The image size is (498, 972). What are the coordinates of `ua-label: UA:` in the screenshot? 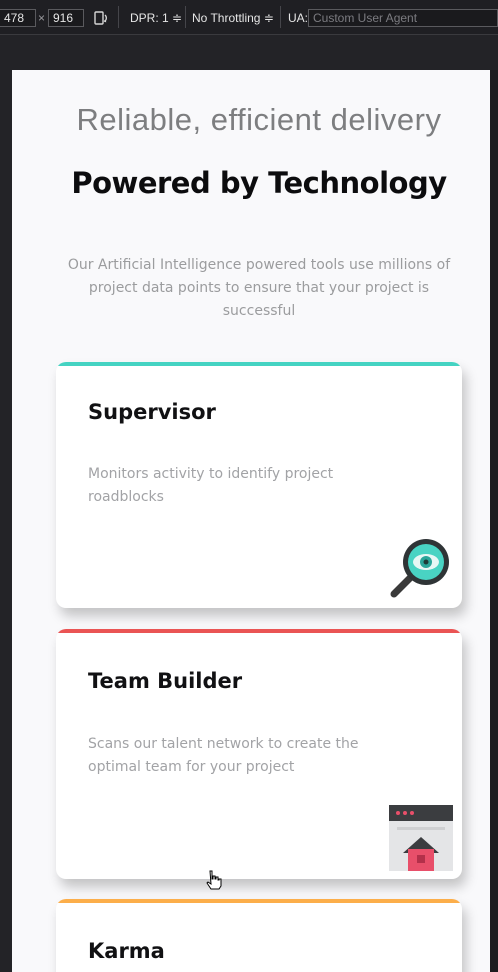 It's located at (298, 18).